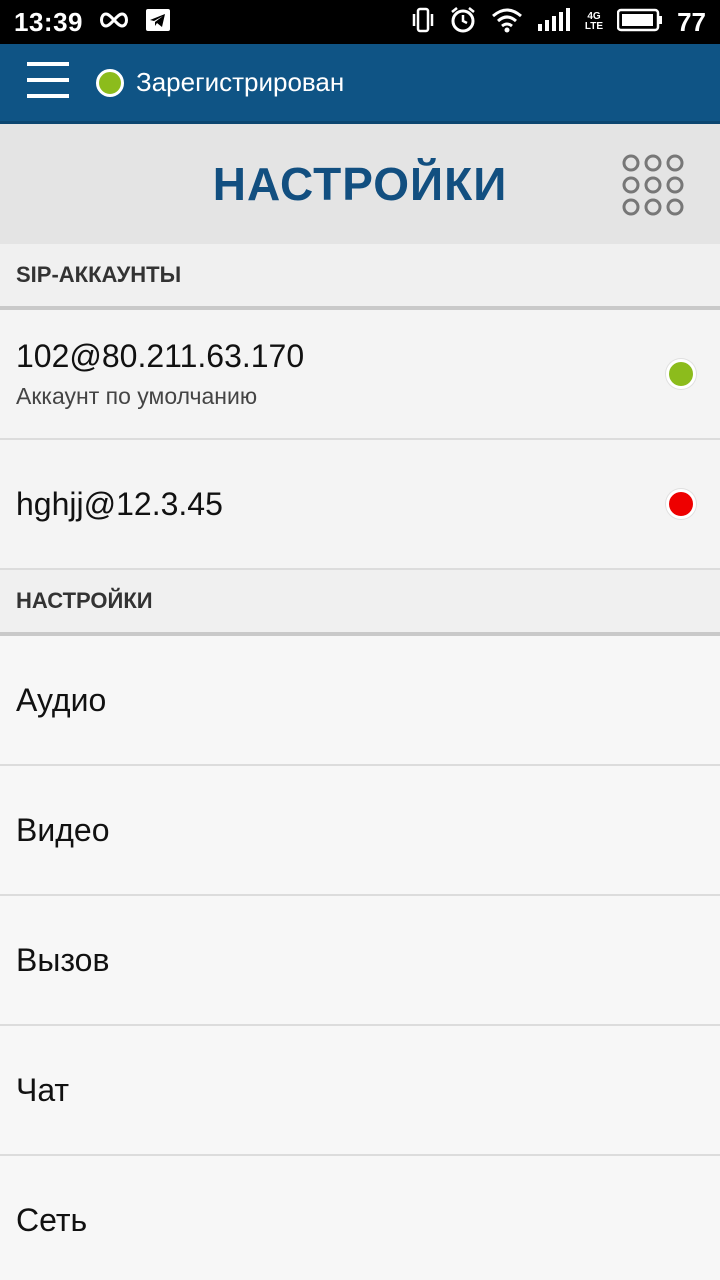 The height and width of the screenshot is (1280, 720). Describe the element at coordinates (92, 22) in the screenshot. I see `status-bar-left: 13:39` at that location.